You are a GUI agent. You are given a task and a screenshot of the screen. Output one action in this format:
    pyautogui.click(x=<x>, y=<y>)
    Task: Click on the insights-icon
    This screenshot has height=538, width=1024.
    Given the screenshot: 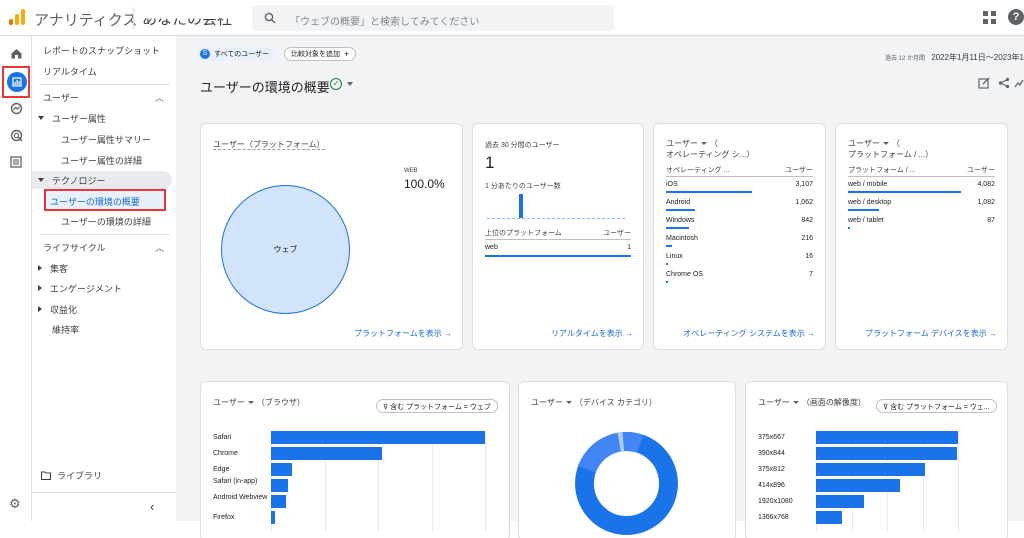 What is the action you would take?
    pyautogui.click(x=1019, y=84)
    